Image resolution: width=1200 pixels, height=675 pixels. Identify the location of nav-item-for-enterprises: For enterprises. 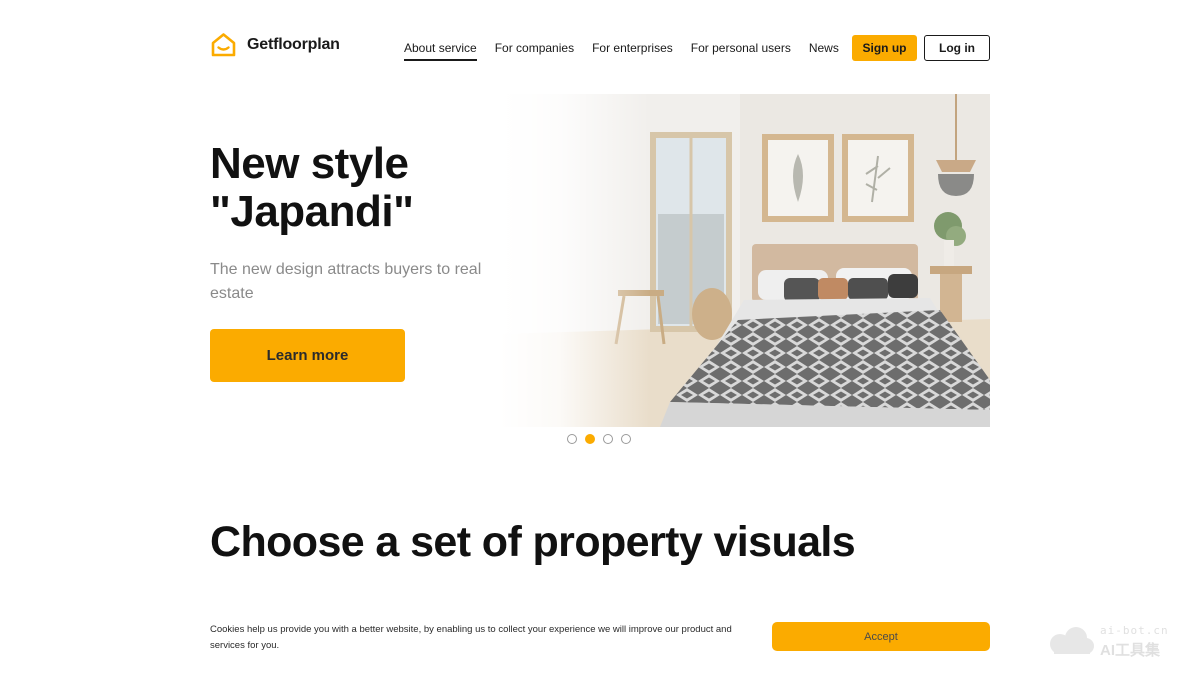
(632, 48).